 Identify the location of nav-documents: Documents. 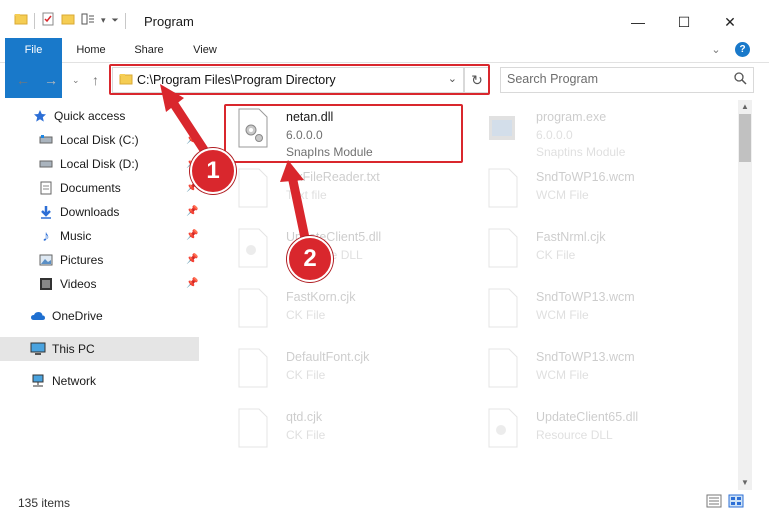
(79, 188).